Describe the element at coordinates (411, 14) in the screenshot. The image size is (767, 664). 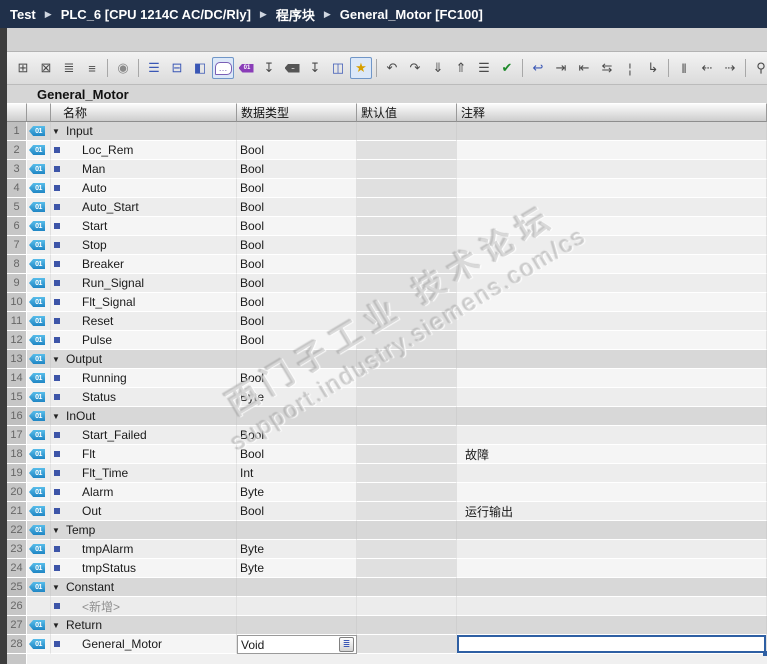
I see `breadcrumb-item: General_Motor [FC100]` at that location.